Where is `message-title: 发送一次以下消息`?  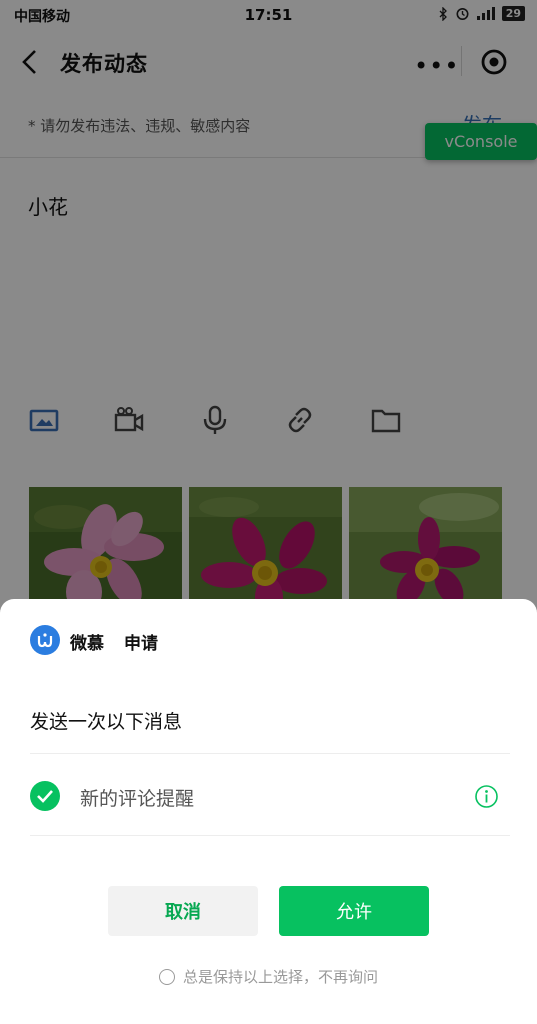
message-title: 发送一次以下消息 is located at coordinates (106, 722).